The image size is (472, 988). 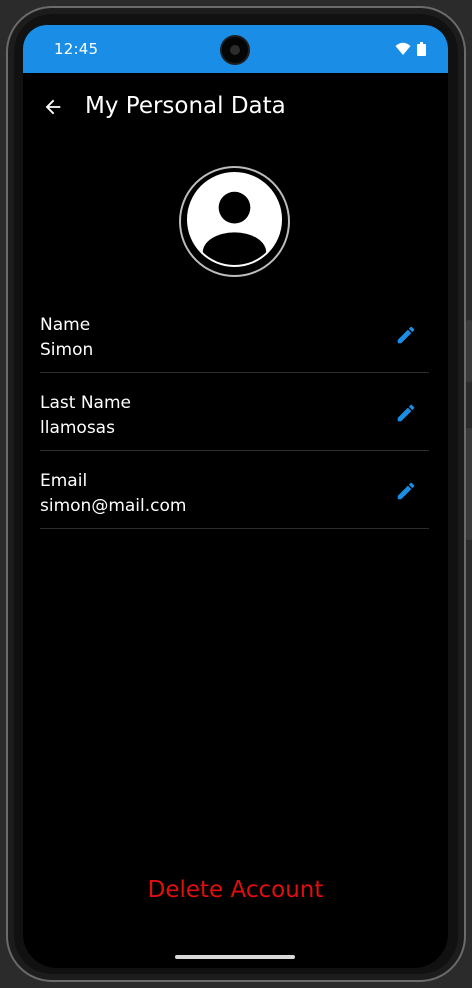 I want to click on arrow-left-icon, so click(x=53, y=109).